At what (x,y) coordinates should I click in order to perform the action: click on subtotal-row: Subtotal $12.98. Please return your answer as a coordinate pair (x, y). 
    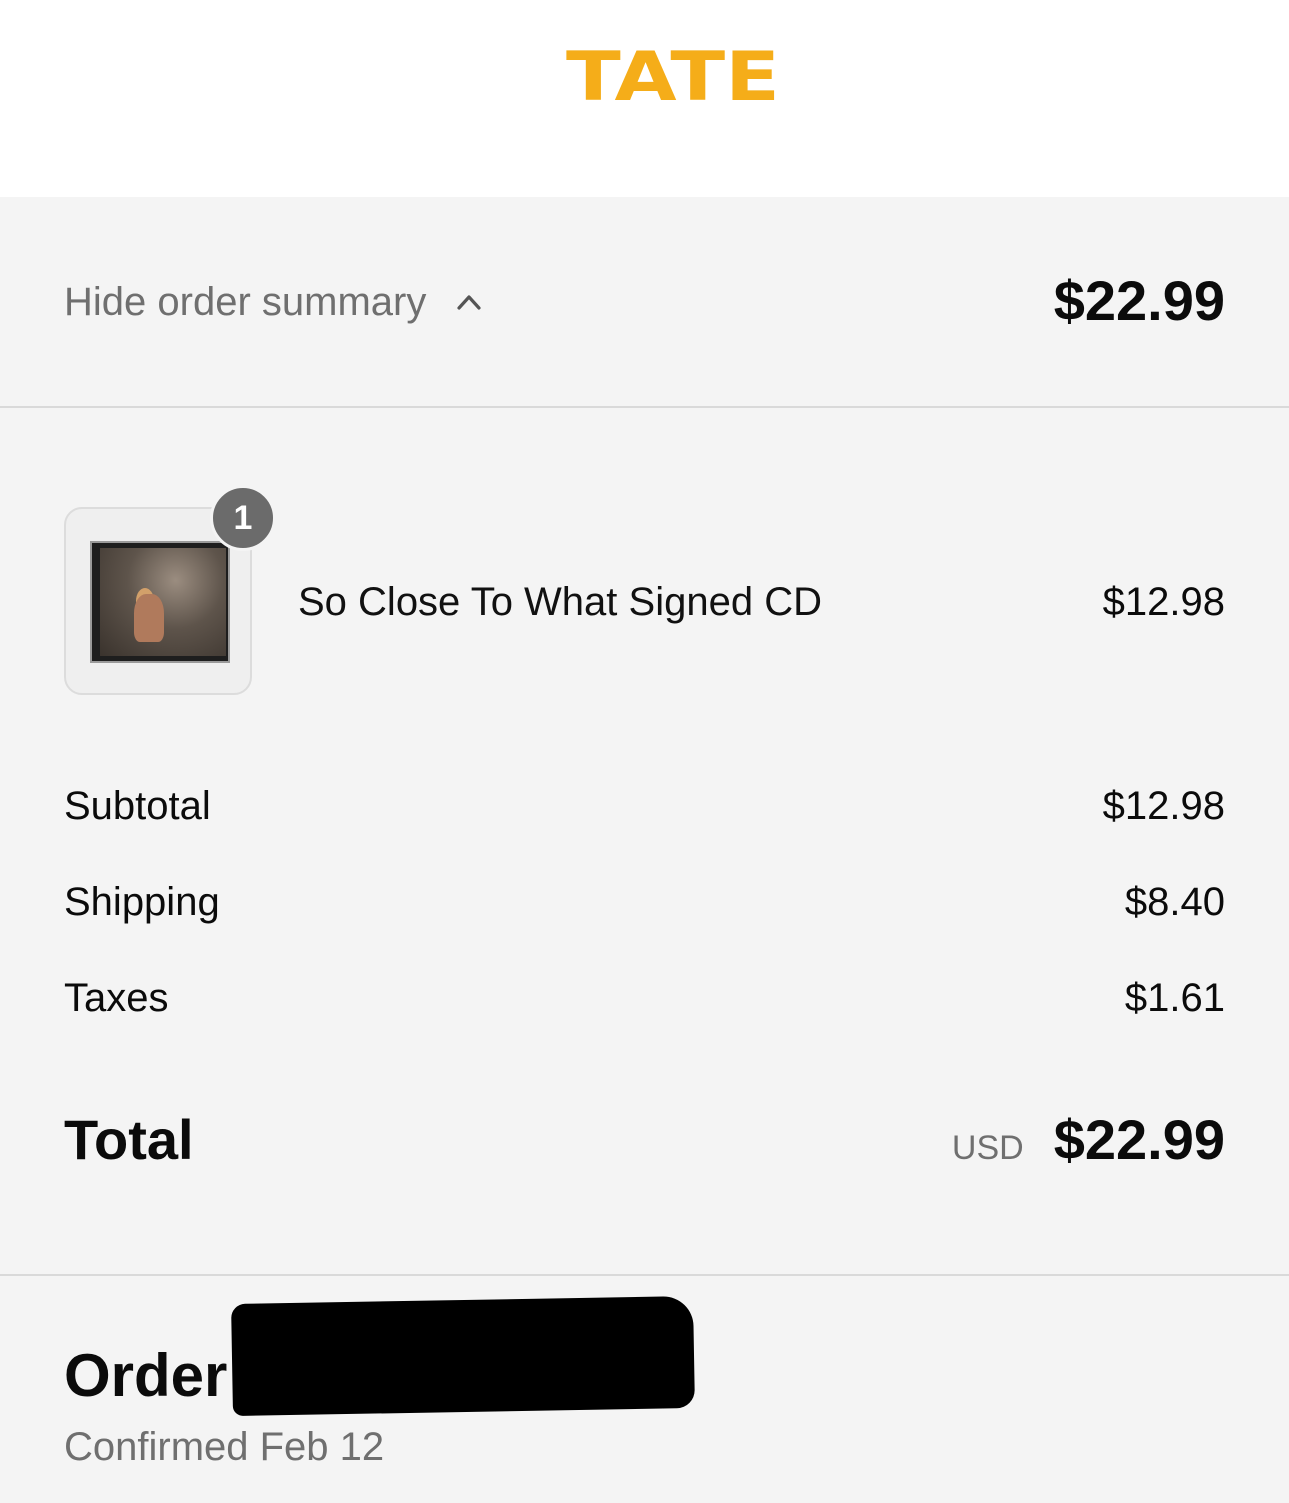
    Looking at the image, I should click on (644, 806).